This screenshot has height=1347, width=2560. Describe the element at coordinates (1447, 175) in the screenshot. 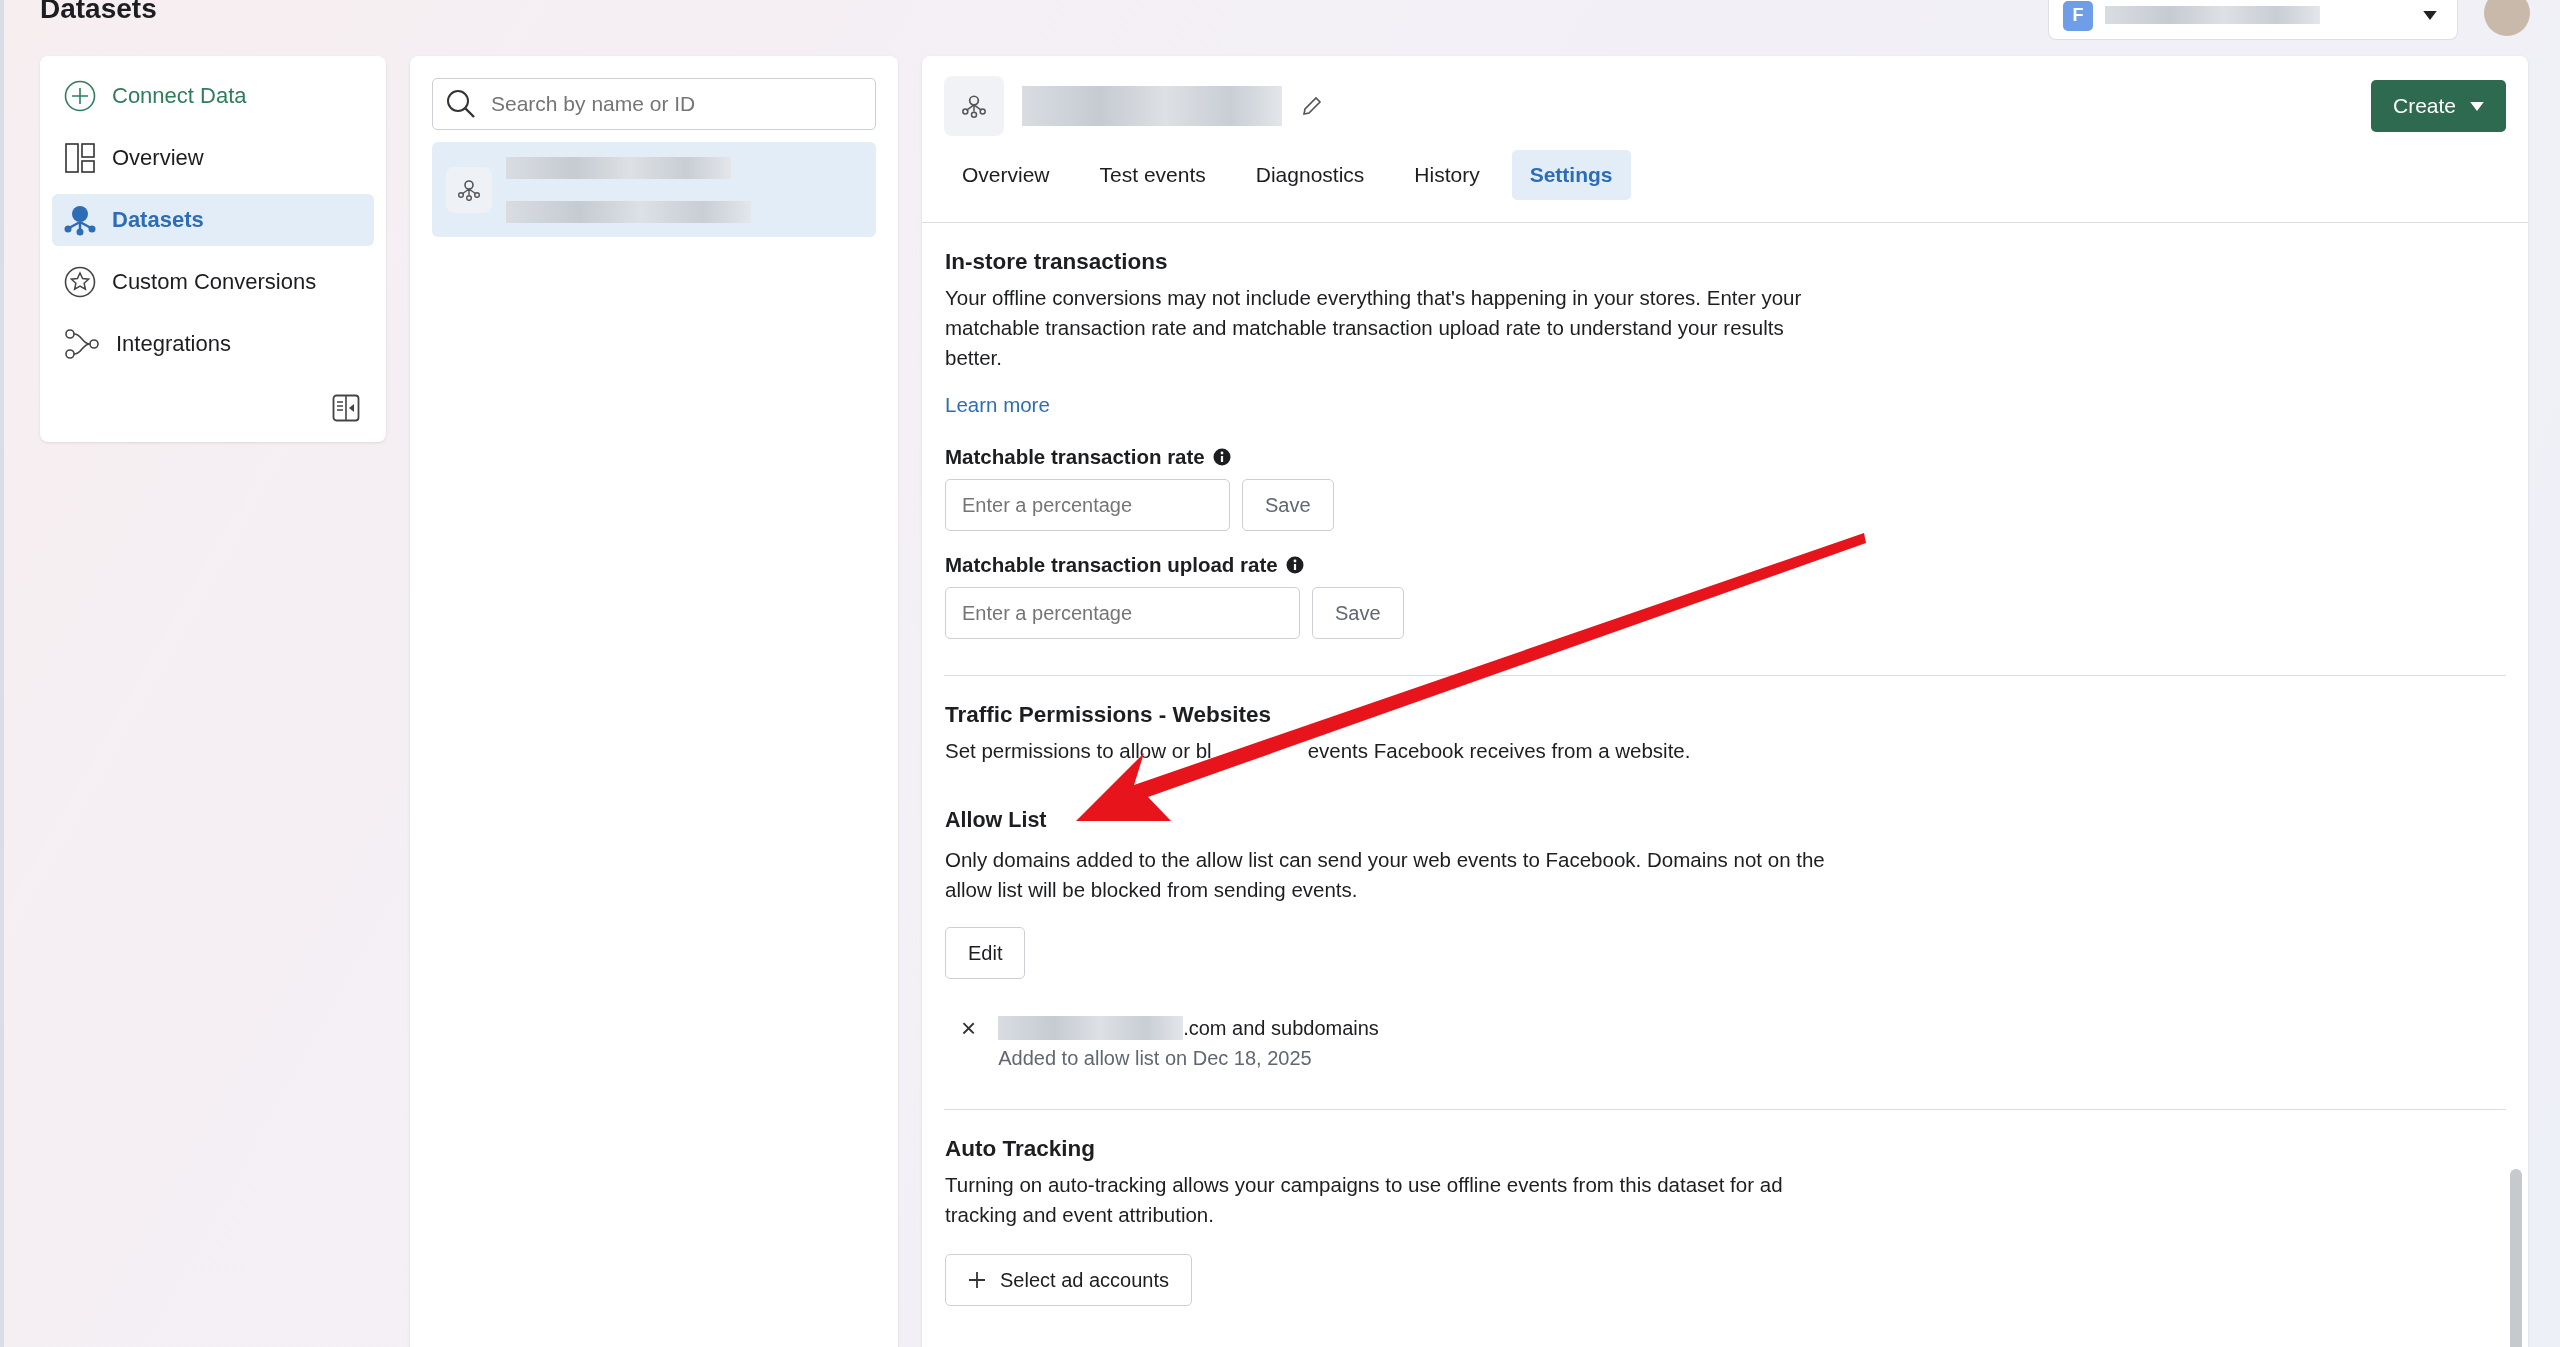

I see `tab: History` at that location.